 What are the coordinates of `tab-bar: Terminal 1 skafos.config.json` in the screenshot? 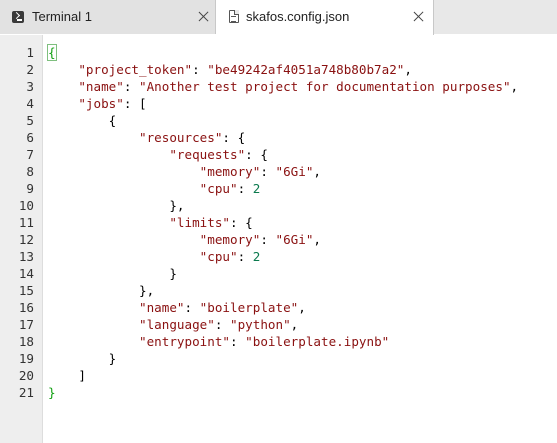 It's located at (278, 17).